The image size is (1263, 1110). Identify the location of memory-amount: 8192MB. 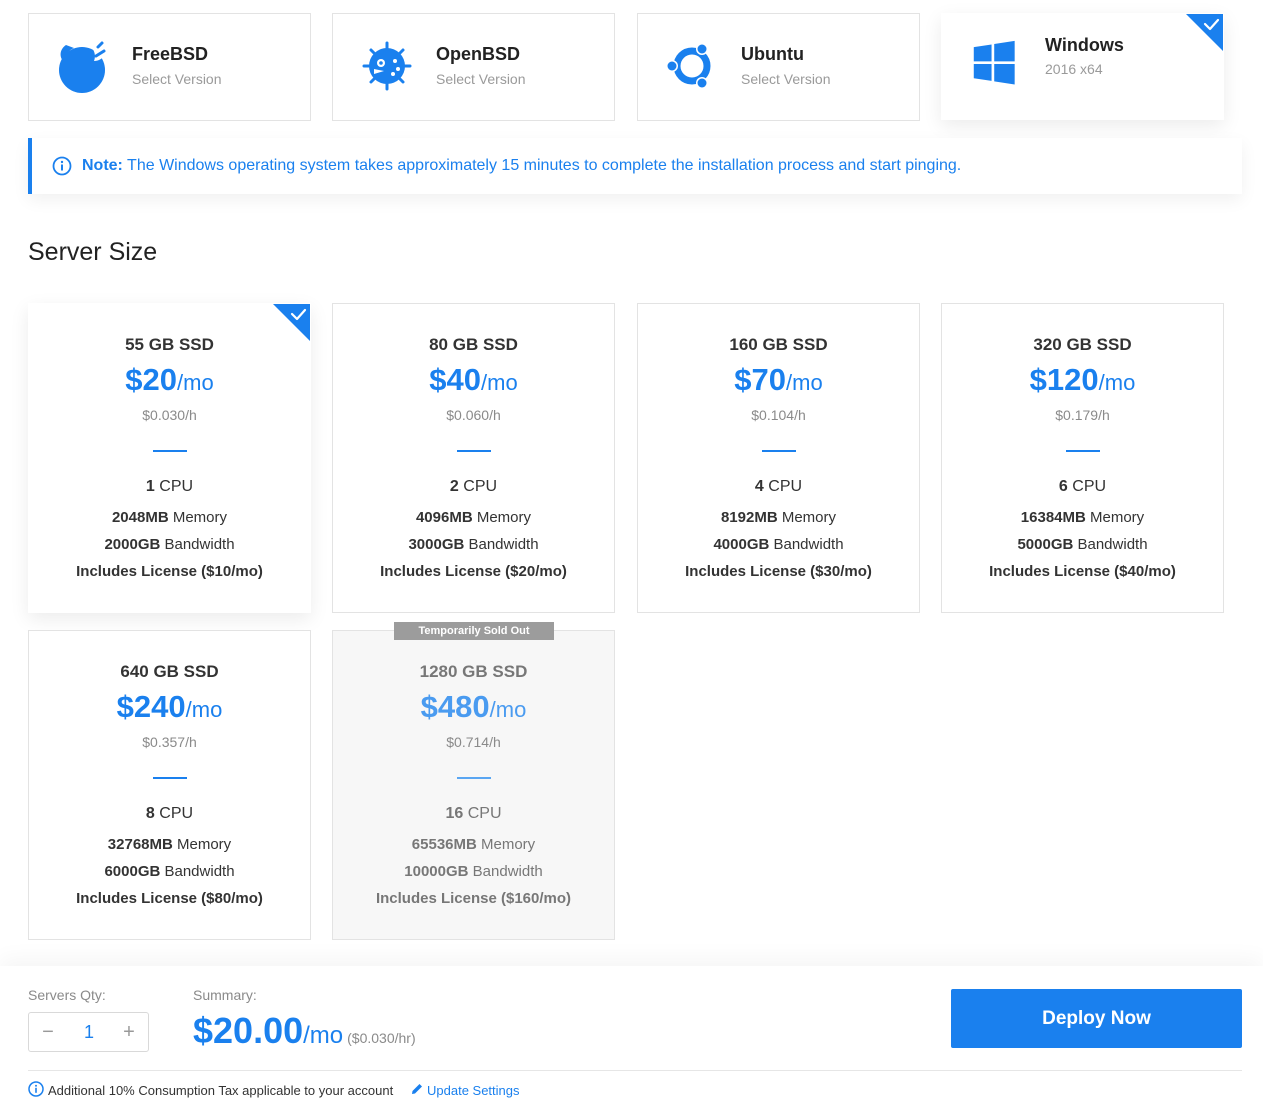
(749, 517).